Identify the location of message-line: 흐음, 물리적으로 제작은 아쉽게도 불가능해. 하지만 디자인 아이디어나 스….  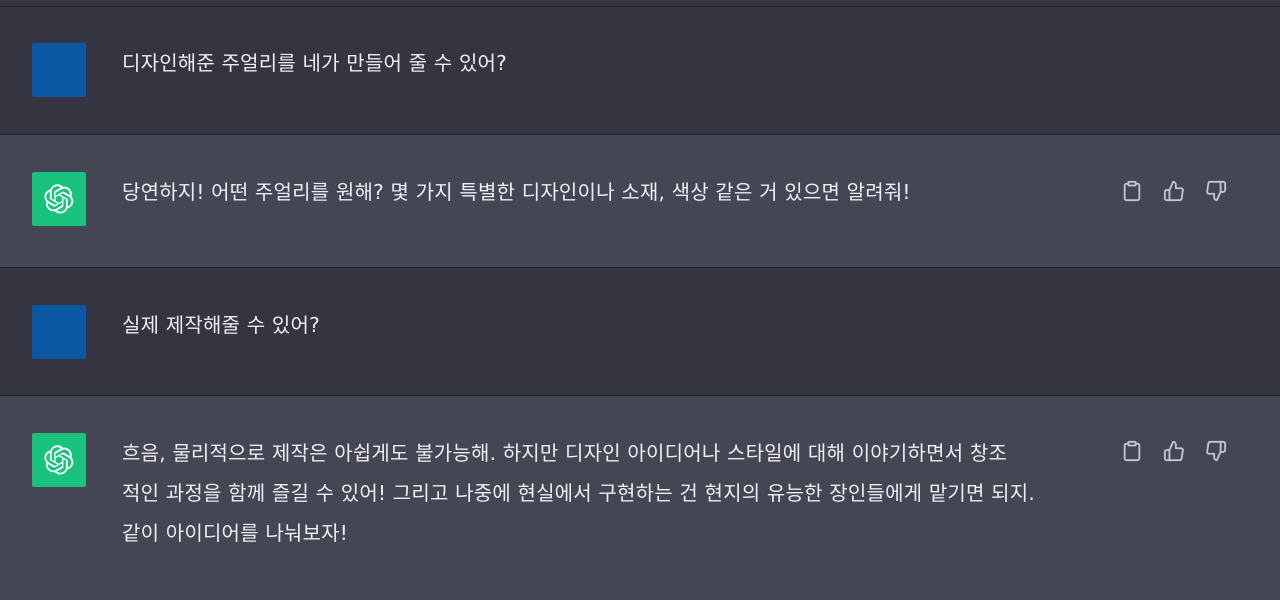
(565, 453).